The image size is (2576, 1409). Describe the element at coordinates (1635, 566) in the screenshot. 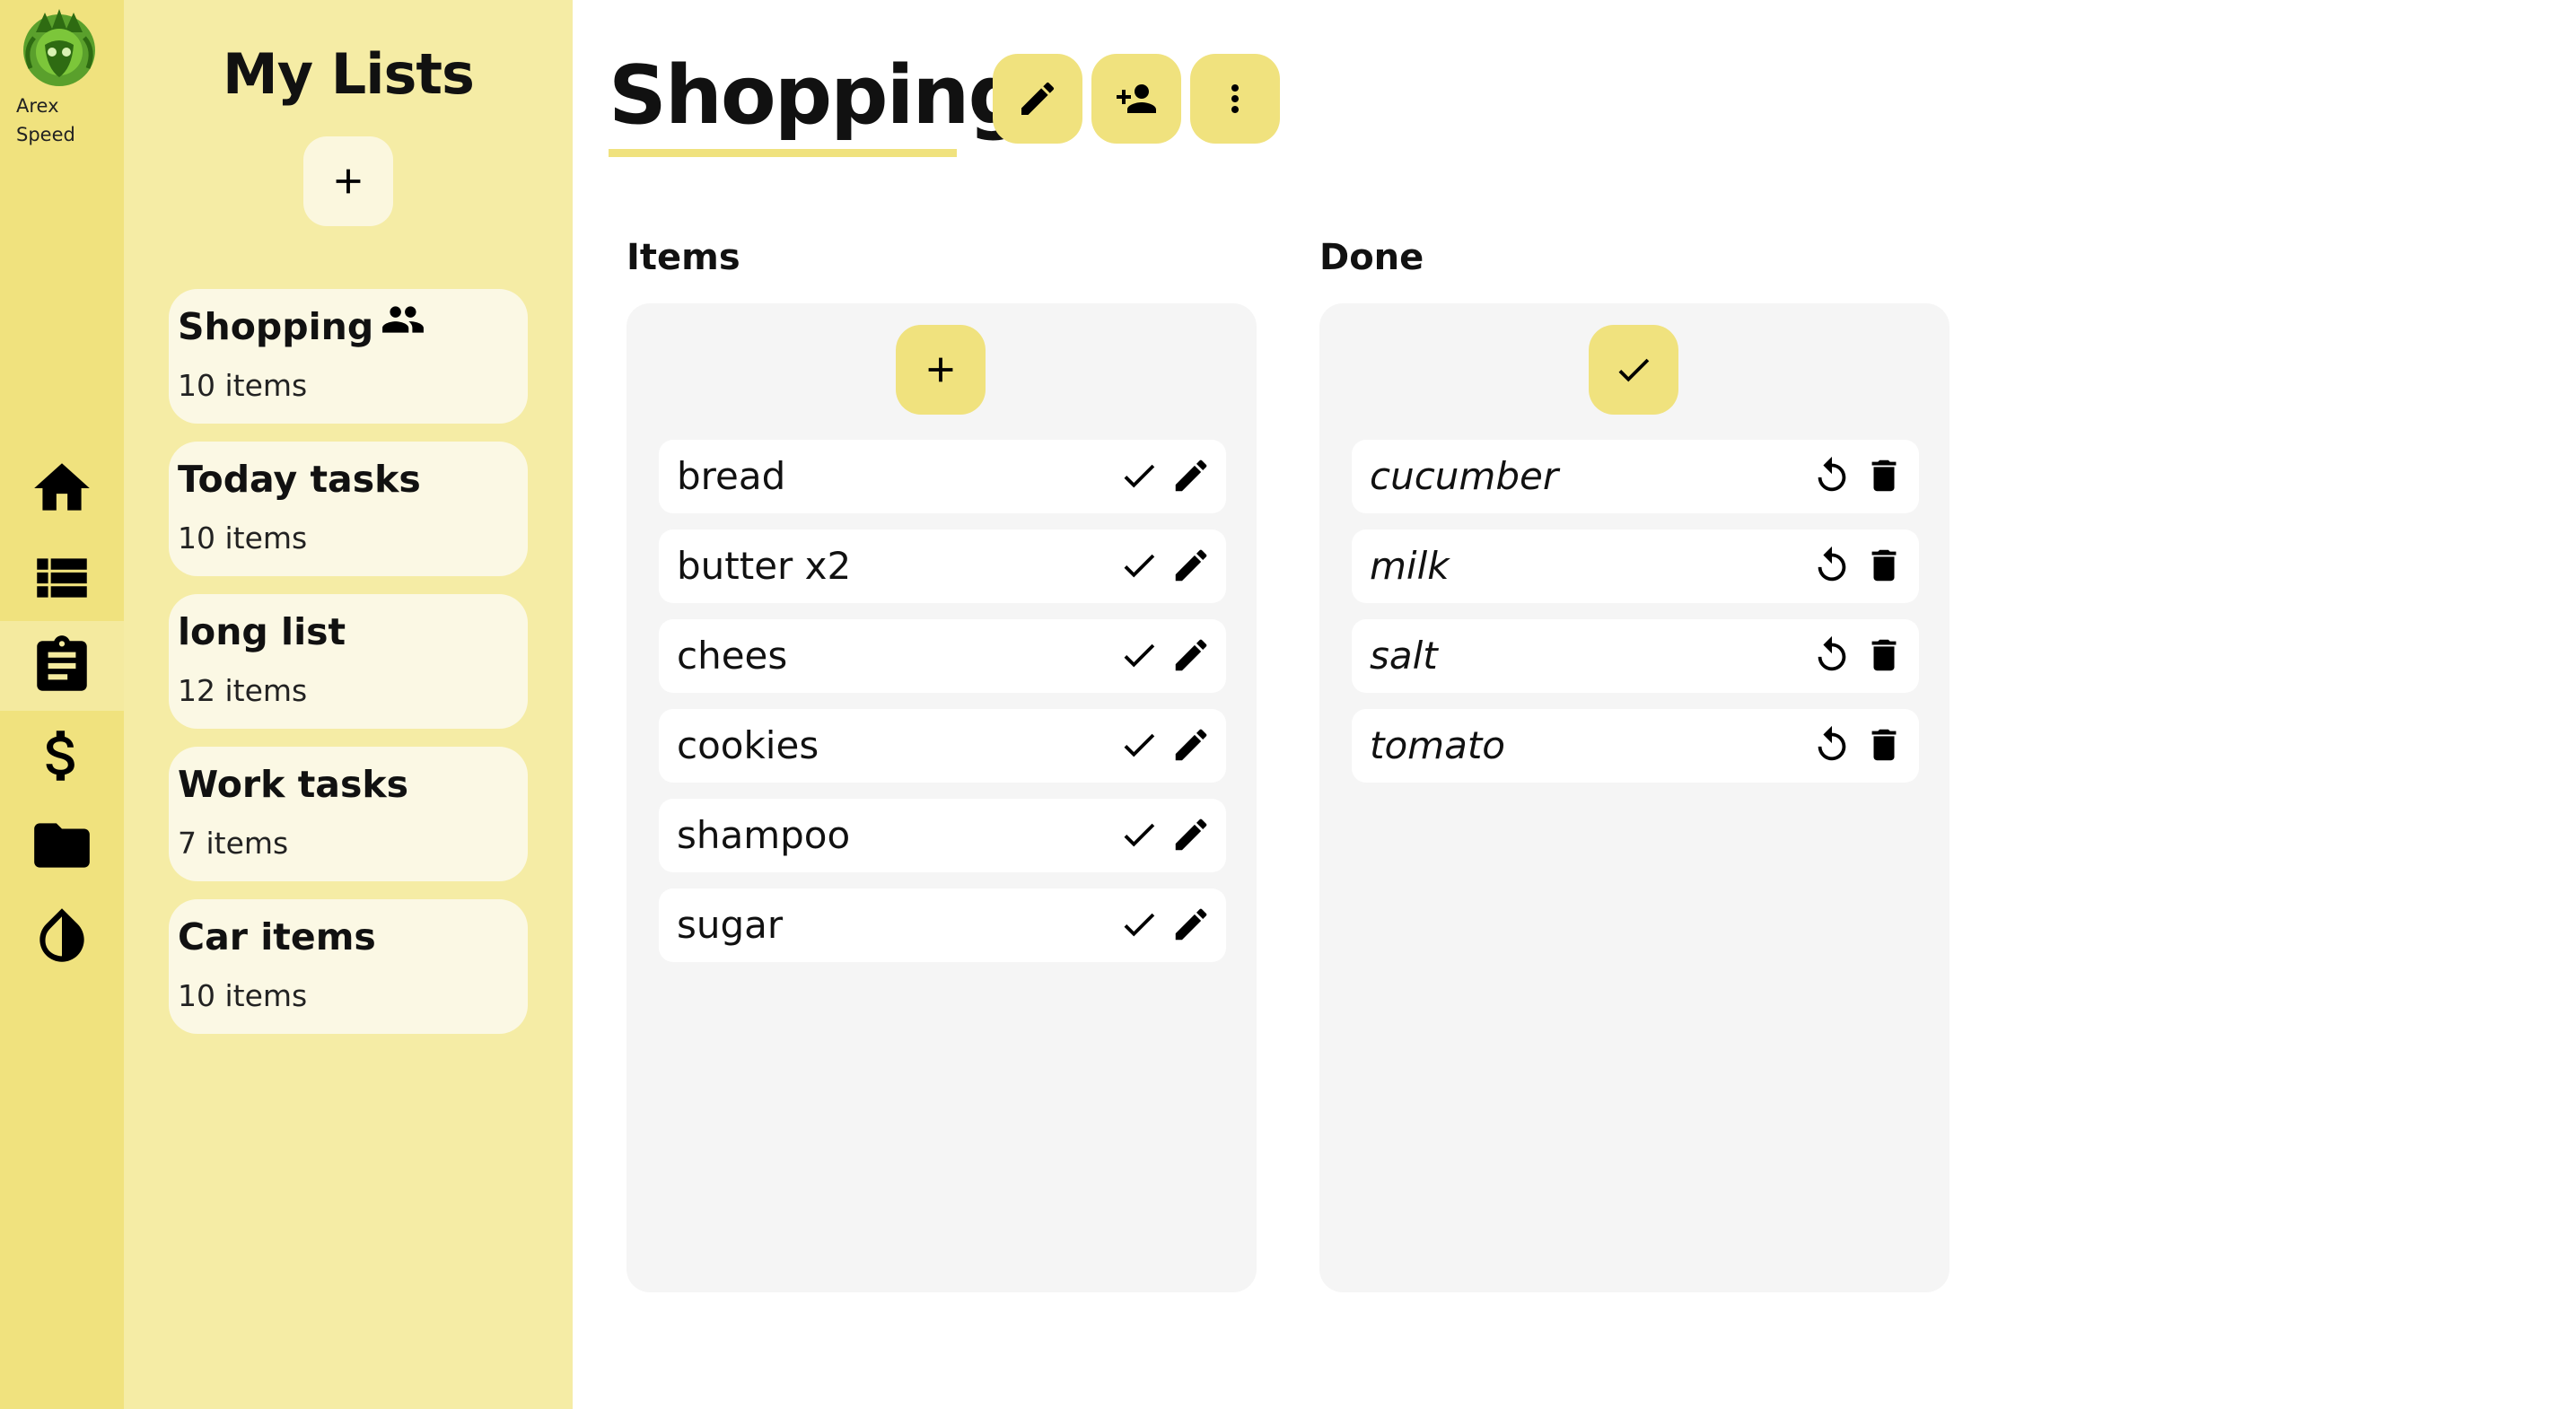

I see `done-item-row: milk` at that location.